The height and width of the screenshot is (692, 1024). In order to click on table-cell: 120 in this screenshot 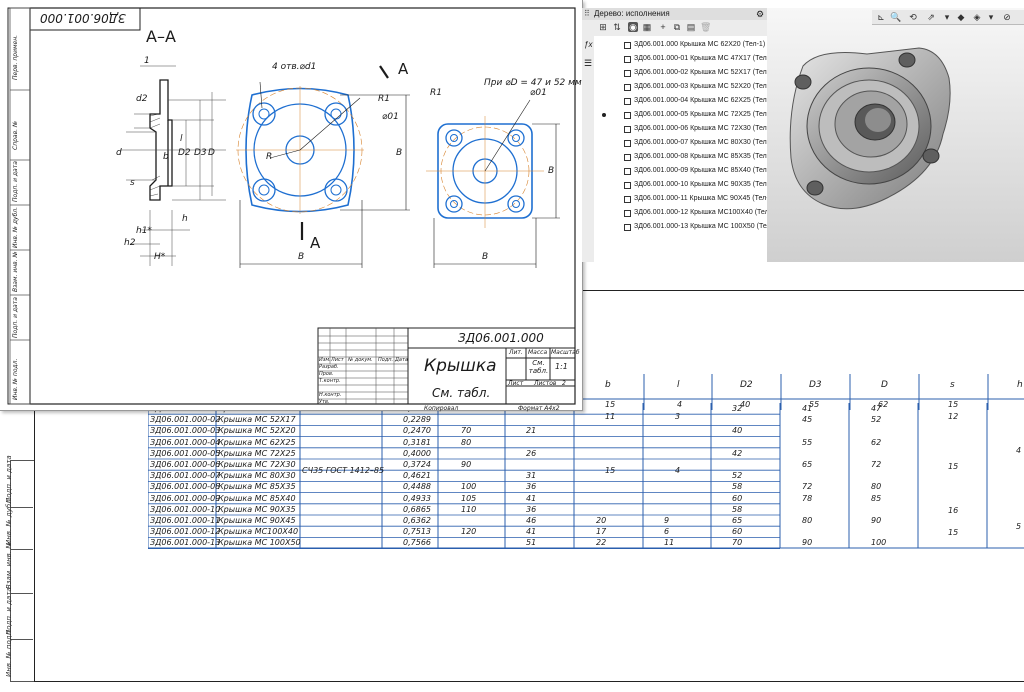, I will do `click(469, 532)`.